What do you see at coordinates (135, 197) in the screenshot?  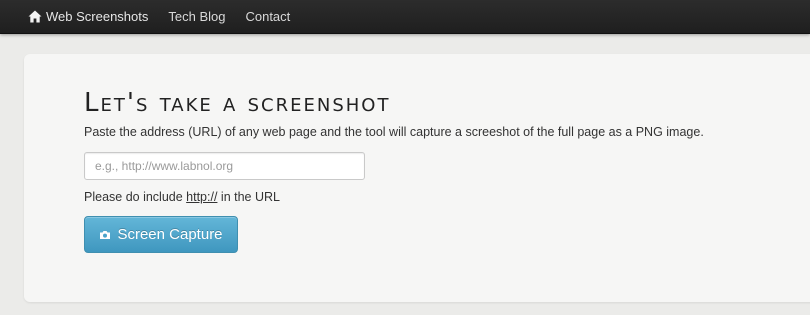 I see `url-hint-prefix: Please do include` at bounding box center [135, 197].